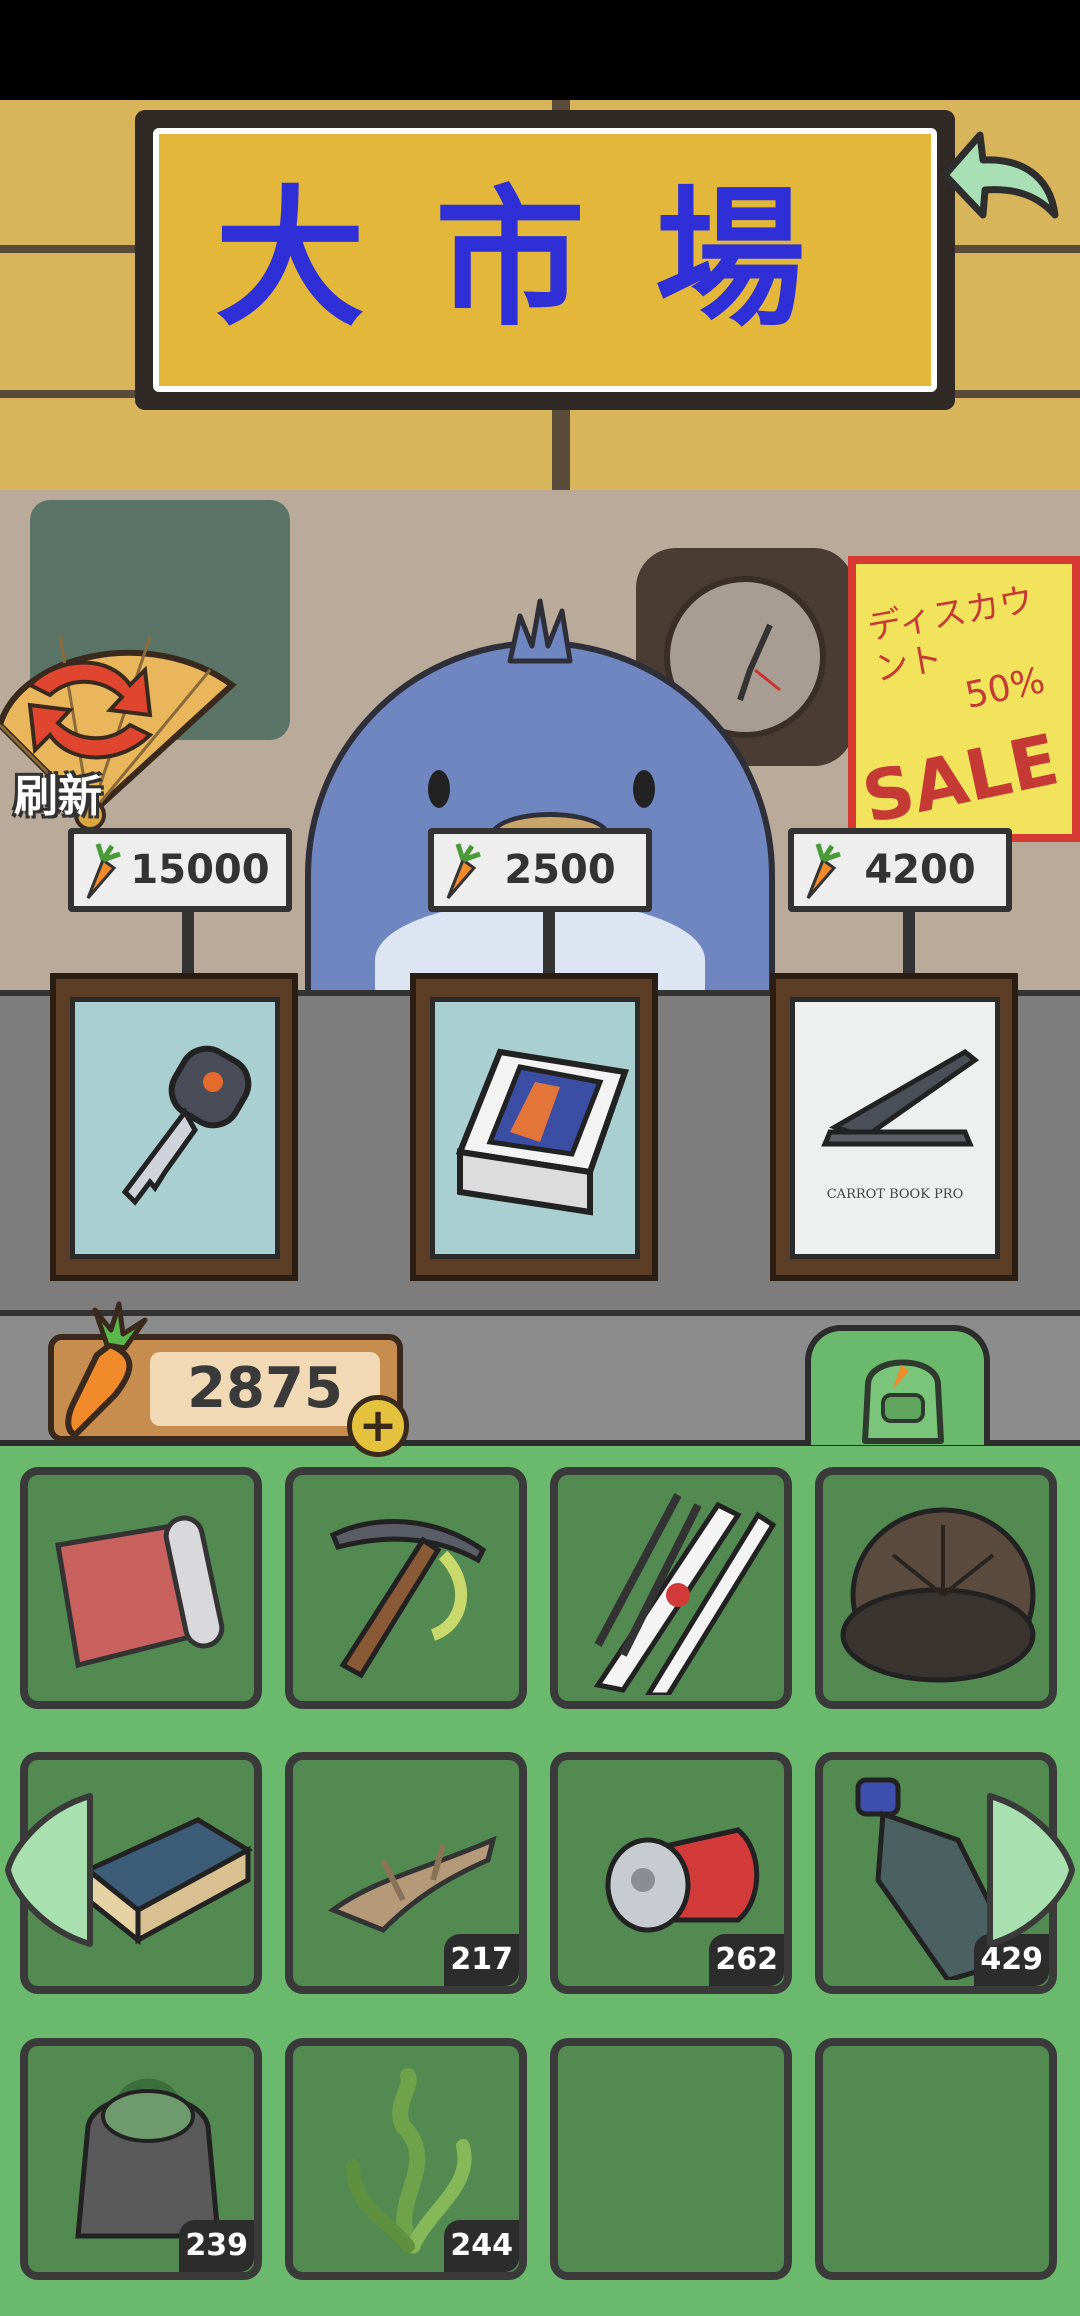 Image resolution: width=1080 pixels, height=2316 pixels. I want to click on shop-item-laptop: CARROT BOOK PRO, so click(894, 1127).